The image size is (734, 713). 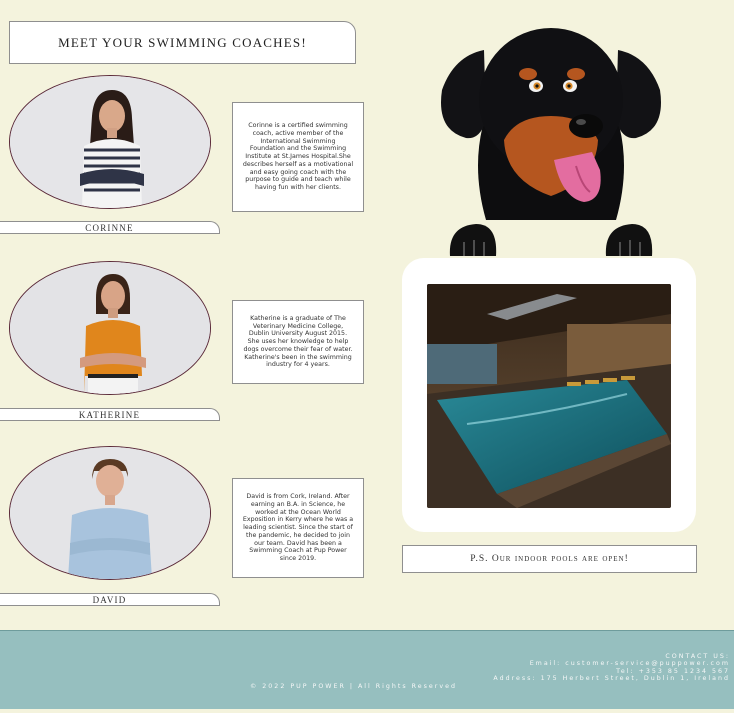 I want to click on coach-name-corinne: CORINNE, so click(x=110, y=227).